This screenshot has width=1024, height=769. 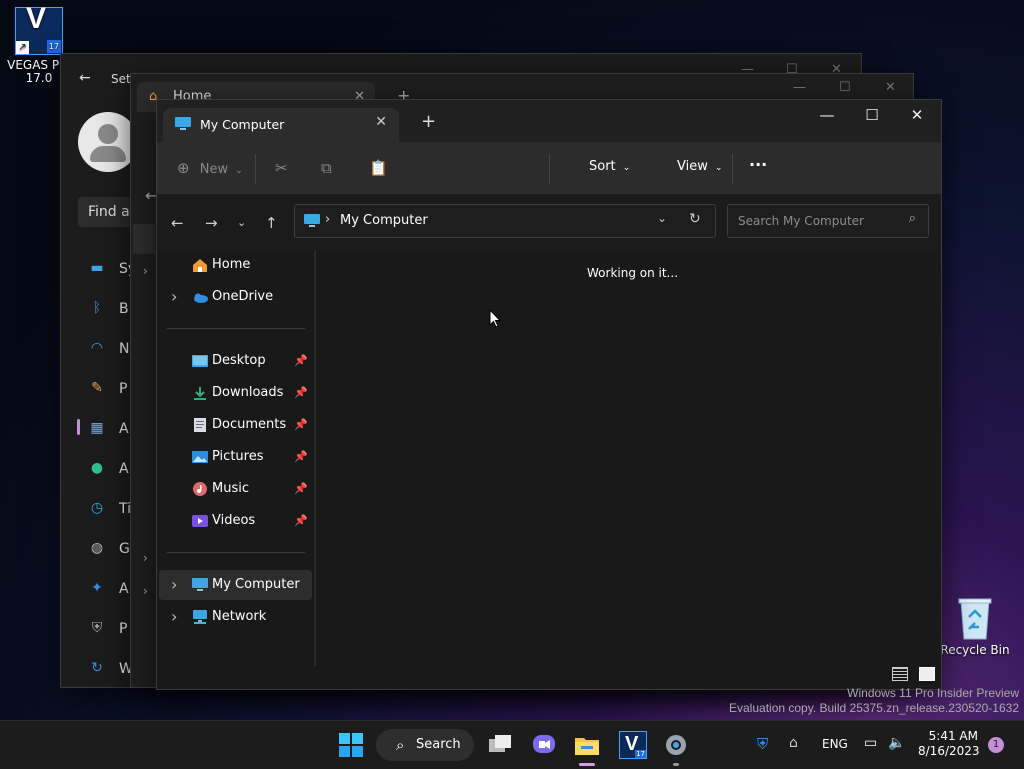 I want to click on file-explorer-taskbar-icon, so click(x=587, y=745).